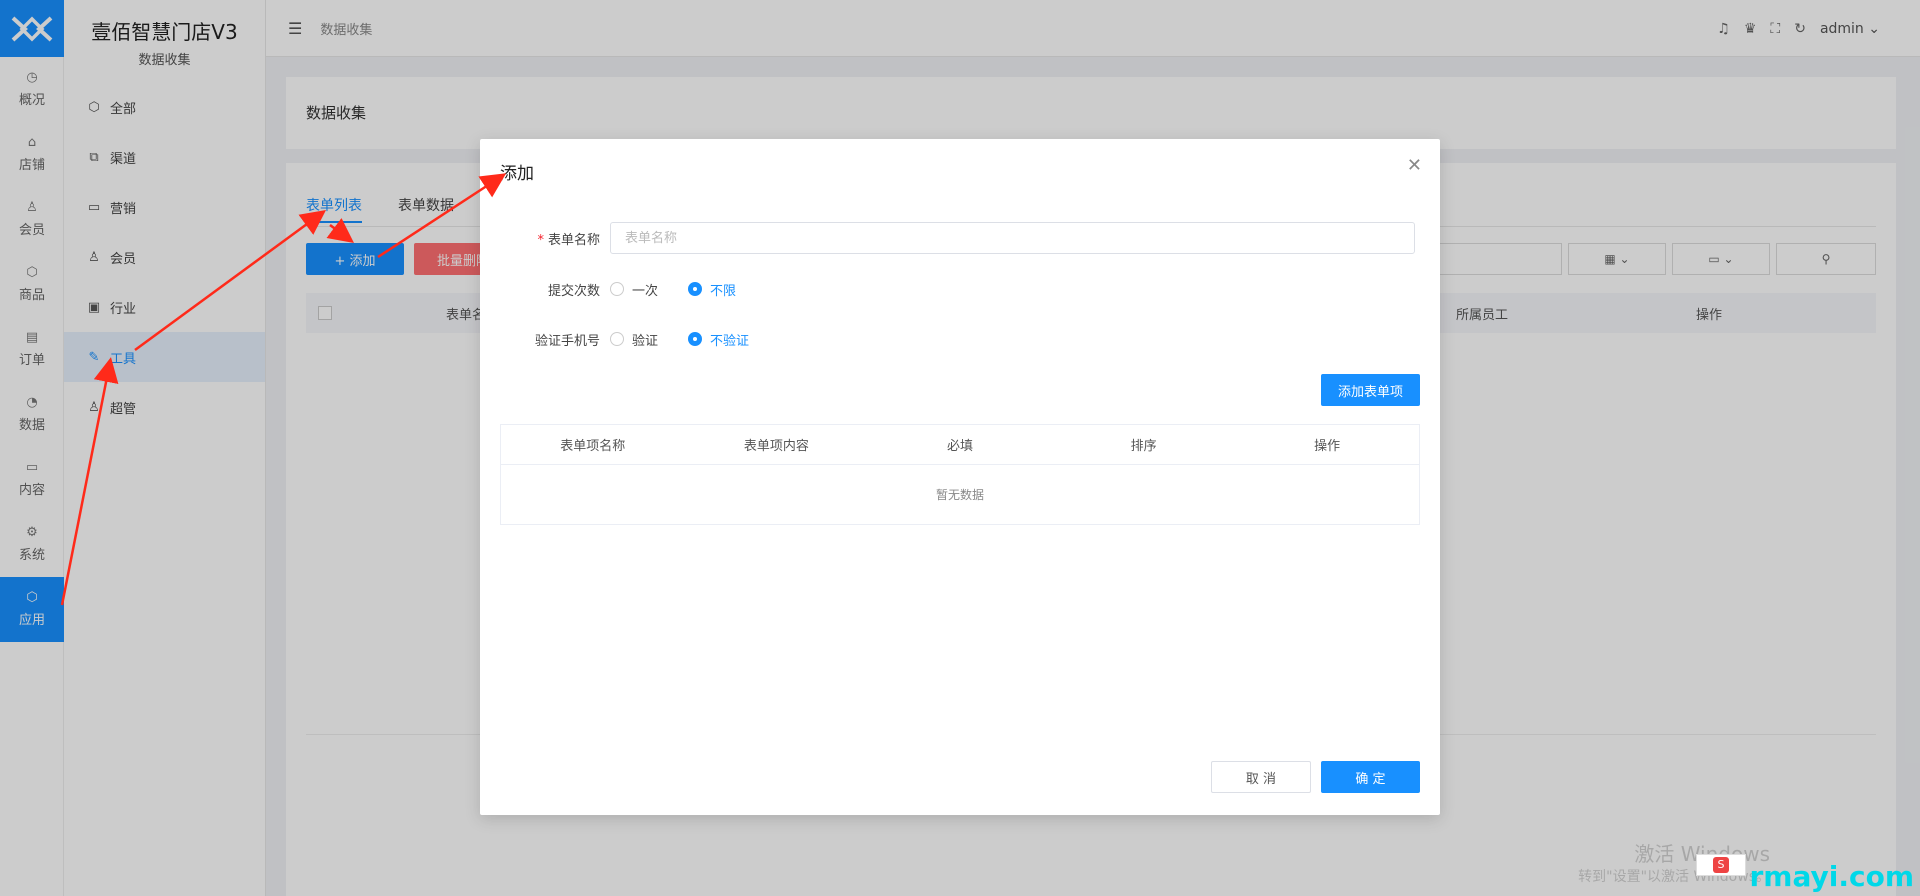 Image resolution: width=1920 pixels, height=896 pixels. Describe the element at coordinates (1370, 777) in the screenshot. I see `confirm-button: 确 定` at that location.